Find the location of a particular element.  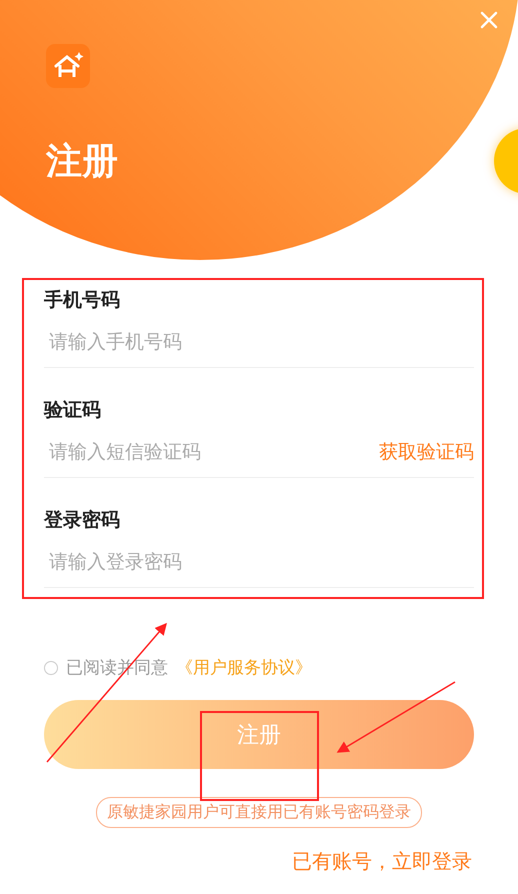

close-icon is located at coordinates (489, 20).